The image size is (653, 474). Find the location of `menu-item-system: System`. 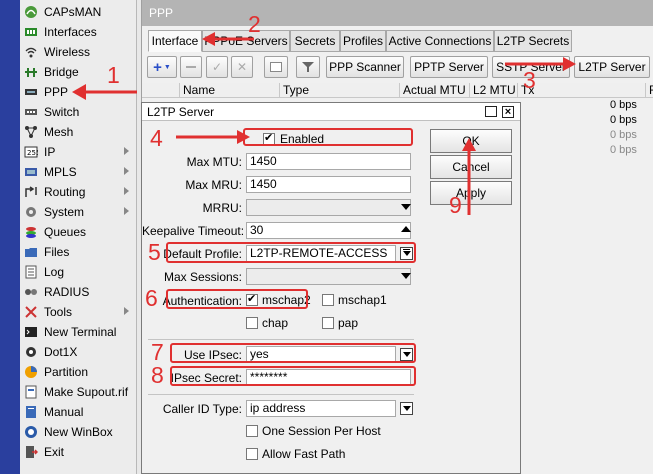

menu-item-system: System is located at coordinates (78, 212).